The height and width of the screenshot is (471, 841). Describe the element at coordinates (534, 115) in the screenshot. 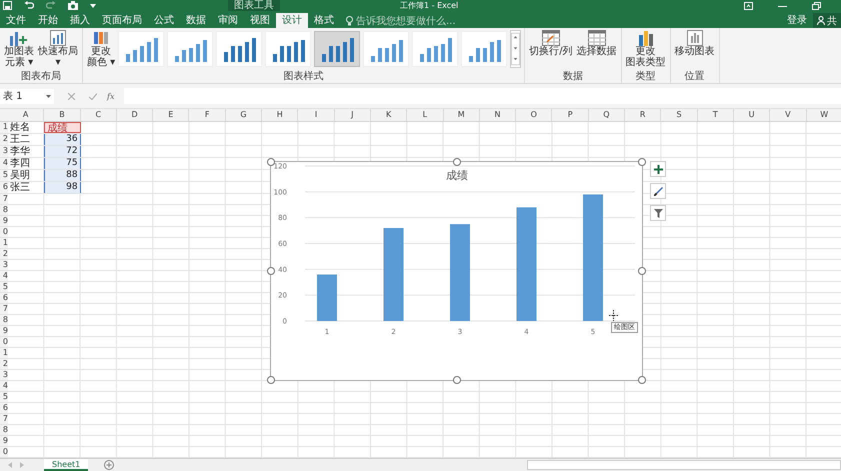

I see `column-header: O` at that location.